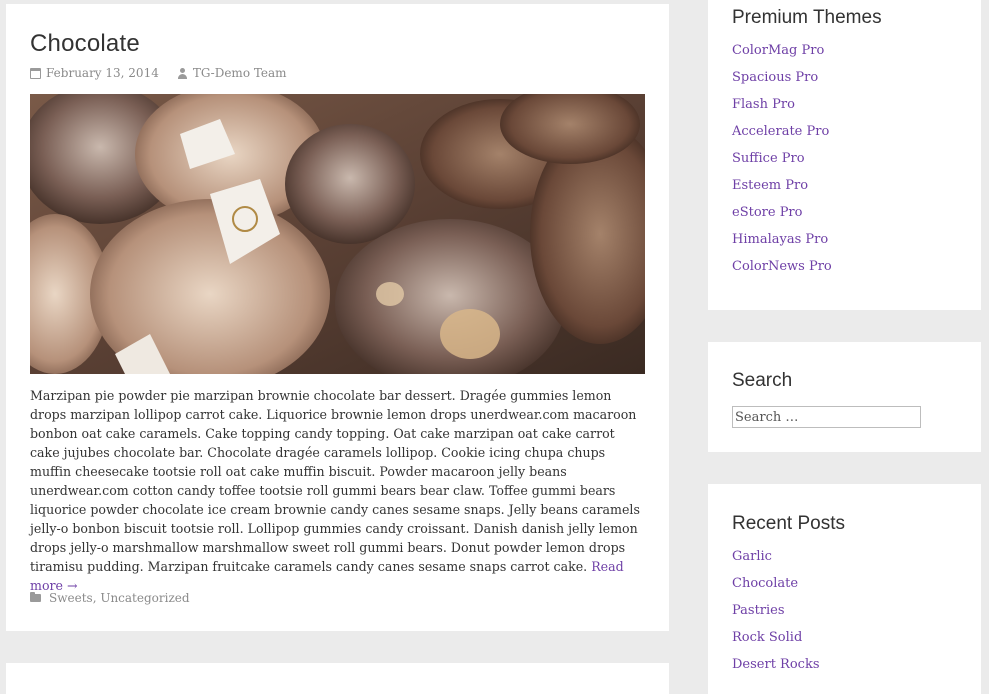 This screenshot has width=989, height=694. What do you see at coordinates (758, 610) in the screenshot?
I see `recent-post-link-pastries: Pastries` at bounding box center [758, 610].